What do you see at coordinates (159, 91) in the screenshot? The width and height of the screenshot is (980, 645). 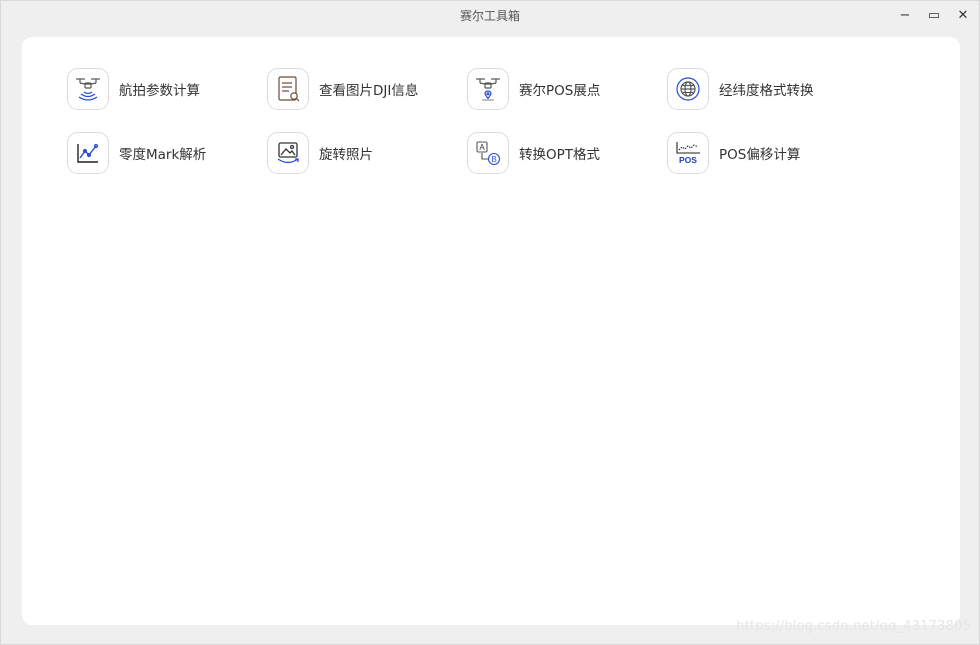 I see `tool-label: 航拍参数计算` at bounding box center [159, 91].